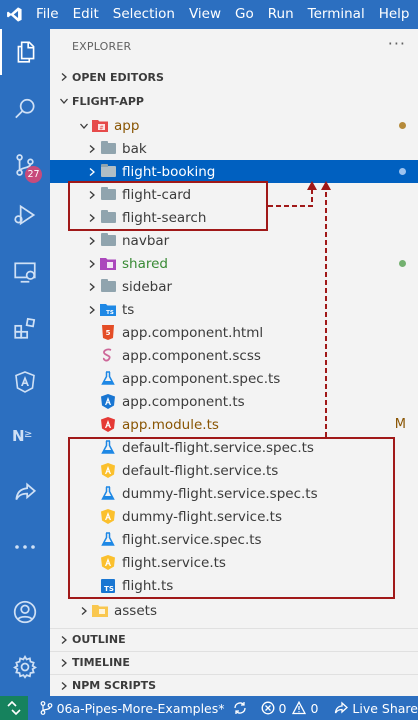 The width and height of the screenshot is (418, 720). Describe the element at coordinates (234, 286) in the screenshot. I see `tree-item-sidebar: sidebar` at that location.